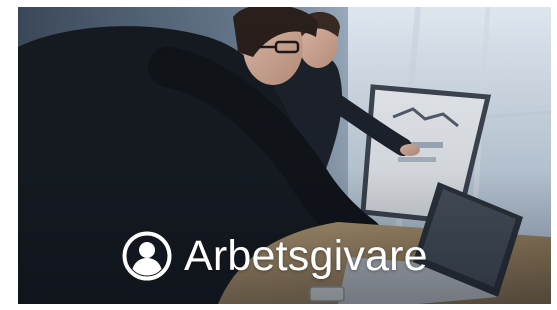 Image resolution: width=557 pixels, height=310 pixels. Describe the element at coordinates (306, 255) in the screenshot. I see `card-label: Arbetsgivare` at that location.